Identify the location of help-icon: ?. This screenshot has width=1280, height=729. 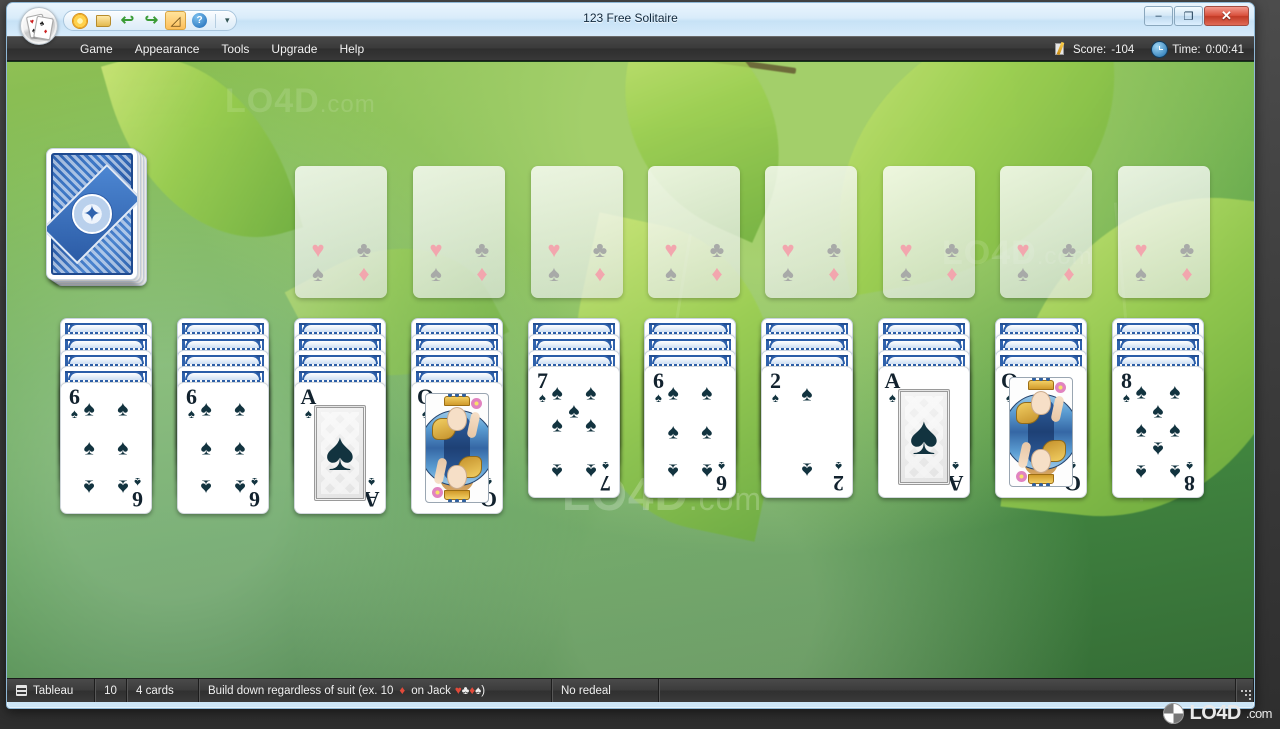
(199, 20).